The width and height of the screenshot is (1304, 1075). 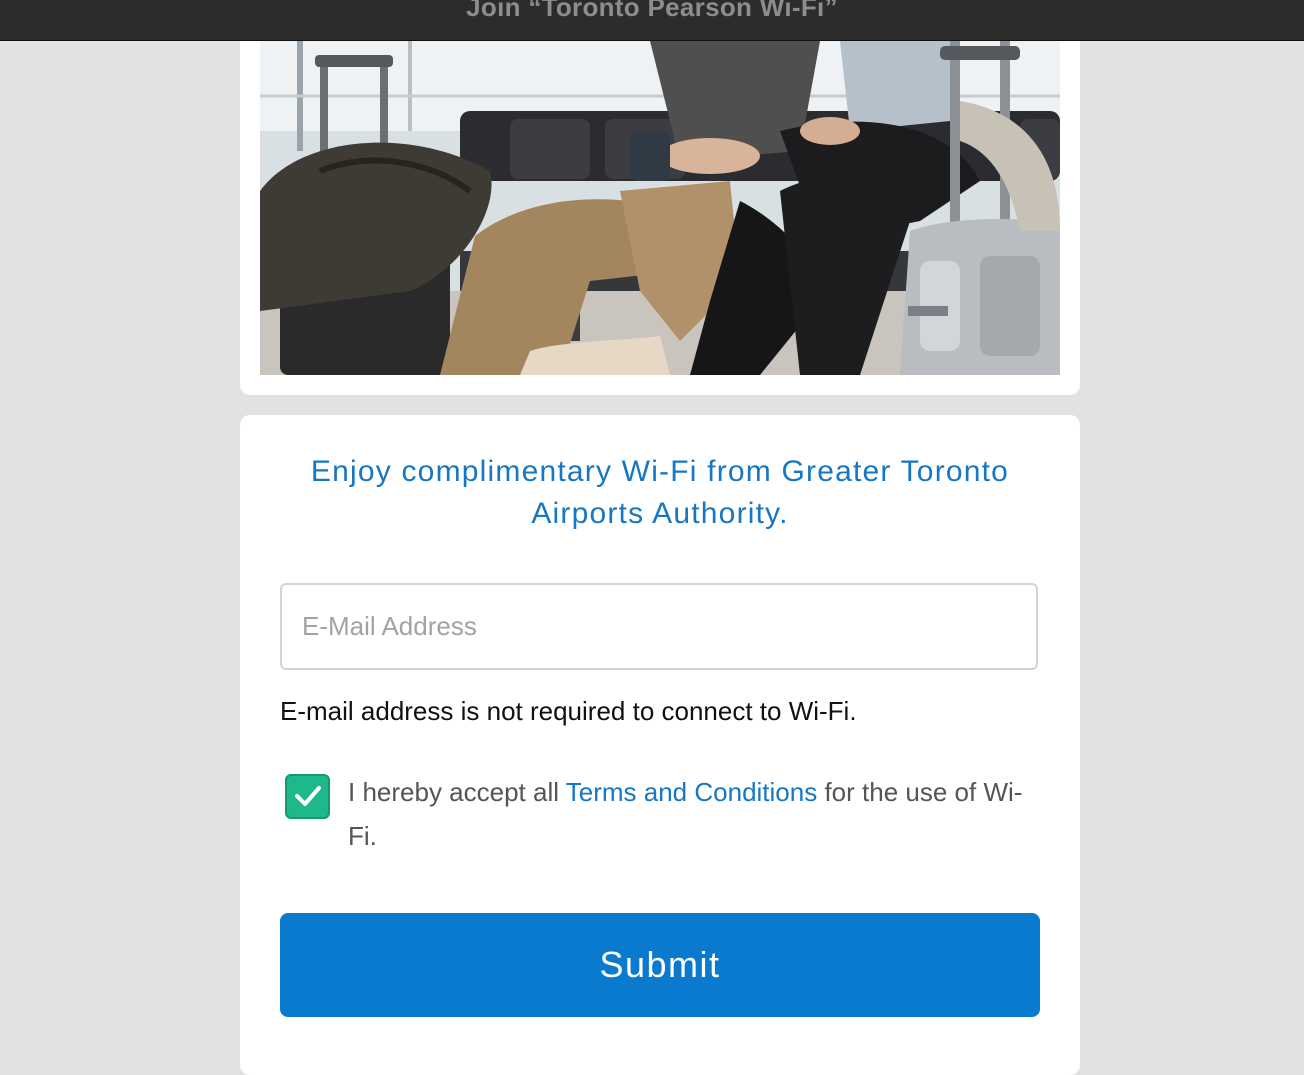 I want to click on checkmark-icon, so click(x=308, y=796).